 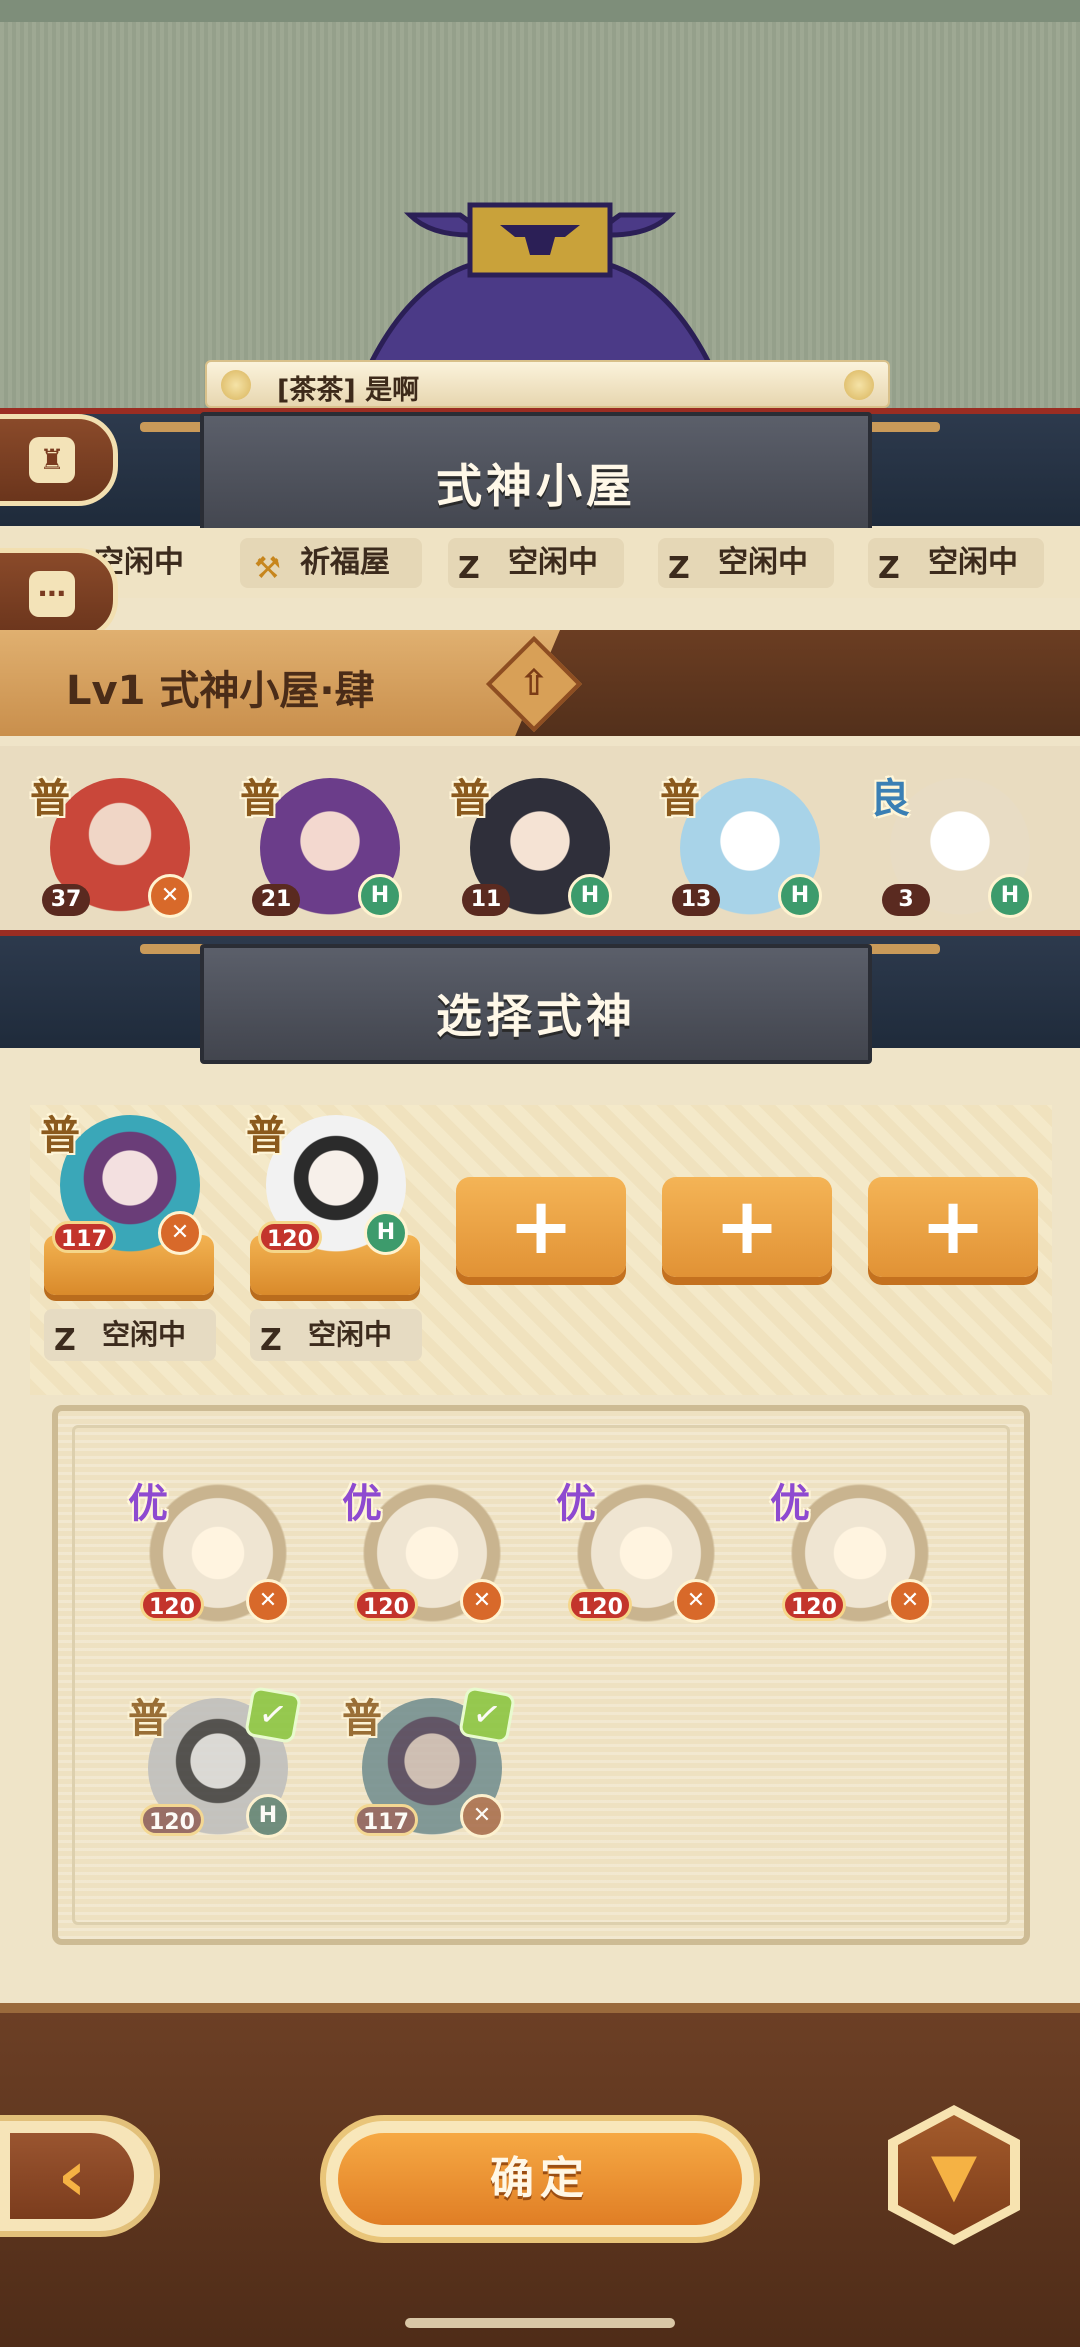 I want to click on filter-button: ▼, so click(x=954, y=2175).